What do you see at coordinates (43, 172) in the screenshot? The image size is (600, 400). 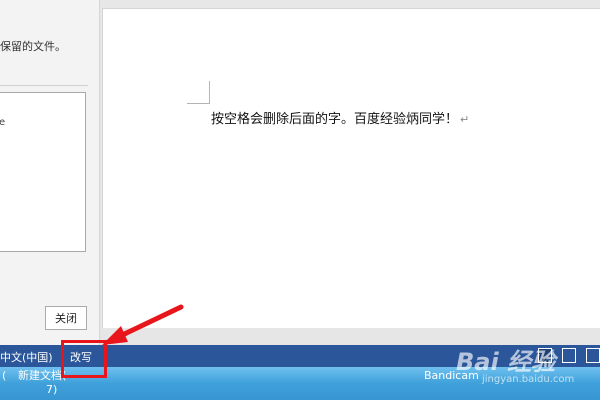 I see `file-listbox: e` at bounding box center [43, 172].